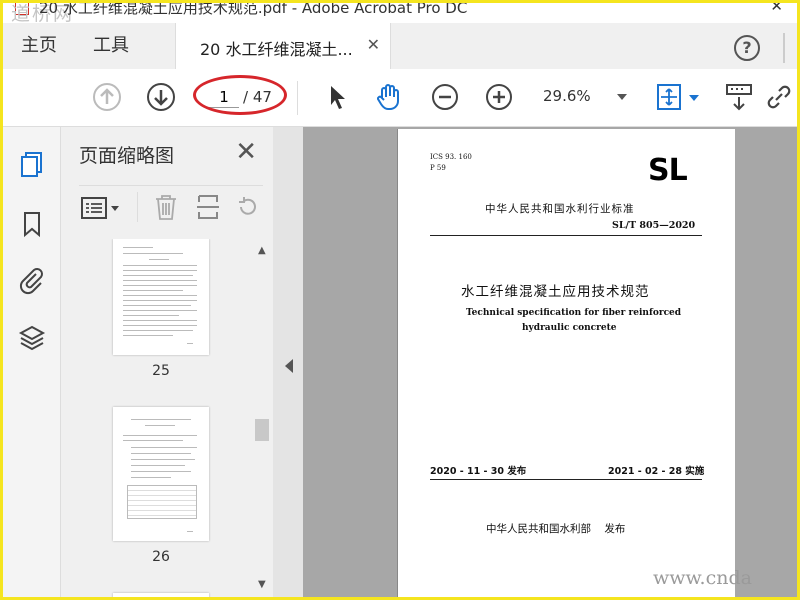 This screenshot has height=600, width=800. Describe the element at coordinates (656, 471) in the screenshot. I see `effective-date: 2021 - 02 - 28 实施` at that location.